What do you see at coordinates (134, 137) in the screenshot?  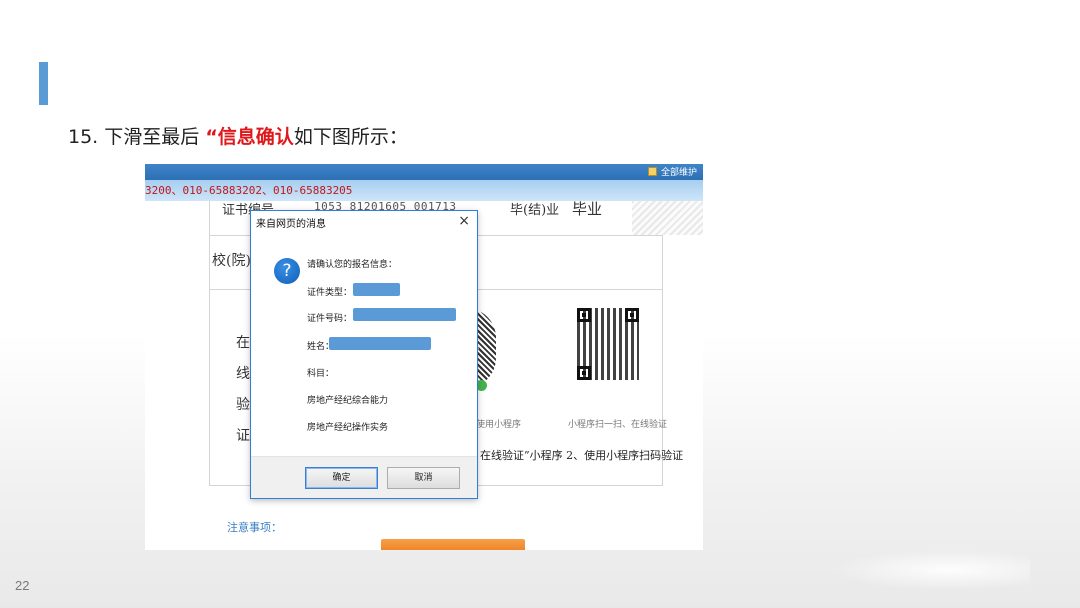 I see `slide-title-prefix: 15. 下滑至最后` at bounding box center [134, 137].